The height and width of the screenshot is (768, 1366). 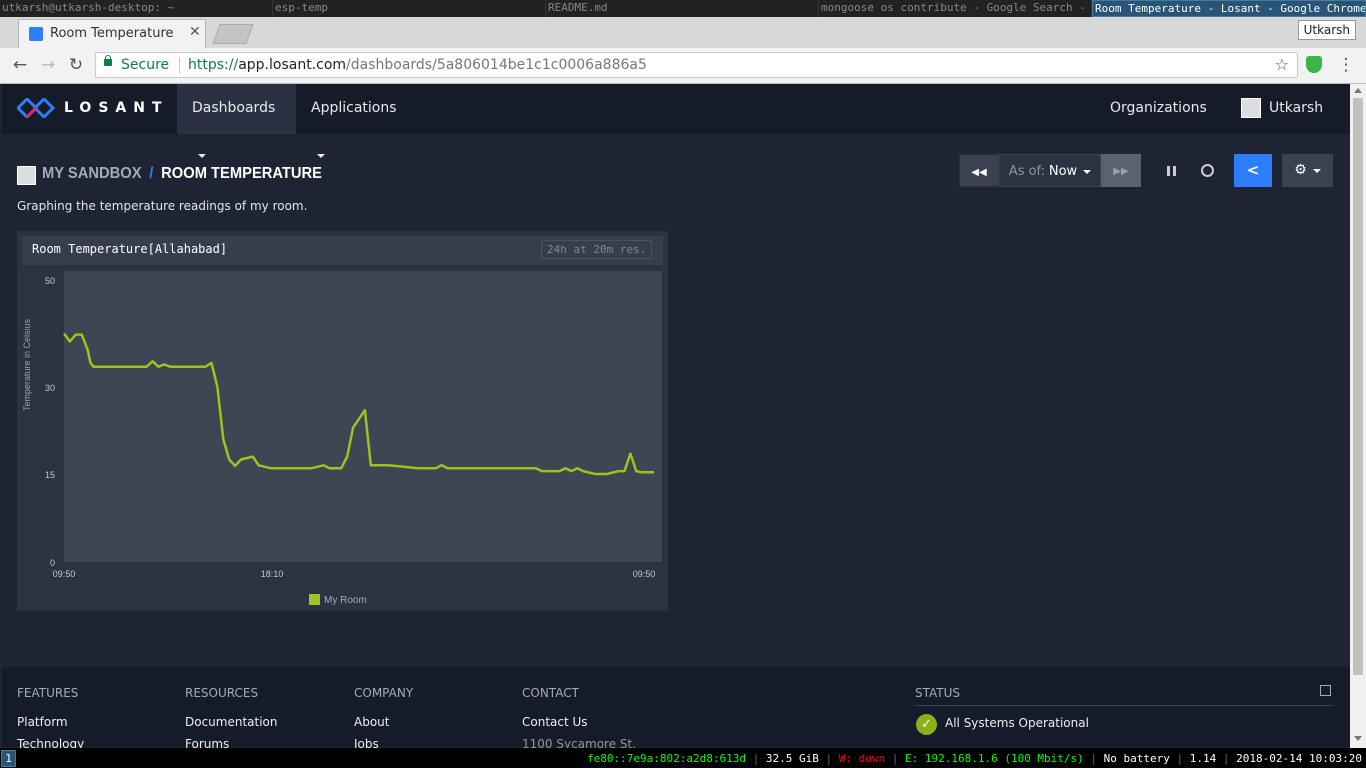 What do you see at coordinates (1160, 121) in the screenshot?
I see `nav-organizations: Organizations` at bounding box center [1160, 121].